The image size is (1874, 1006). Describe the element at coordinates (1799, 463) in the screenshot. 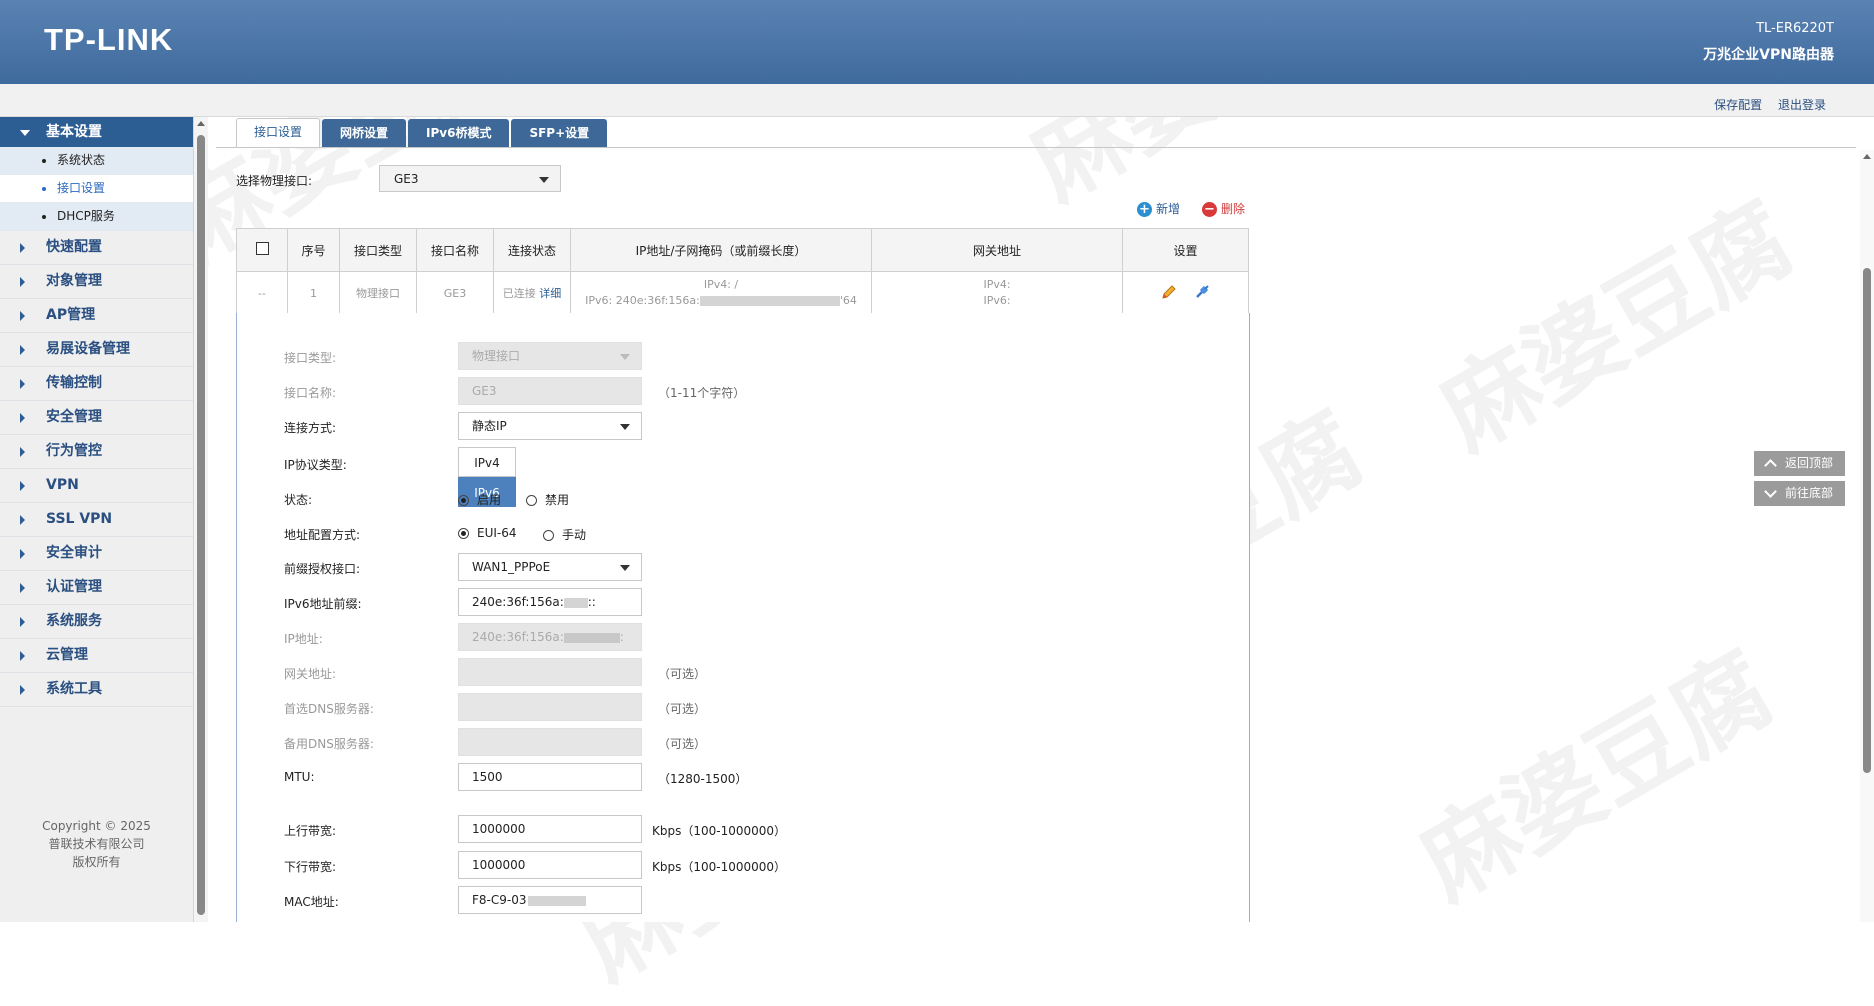

I see `back-to-top-button: 返回顶部` at that location.